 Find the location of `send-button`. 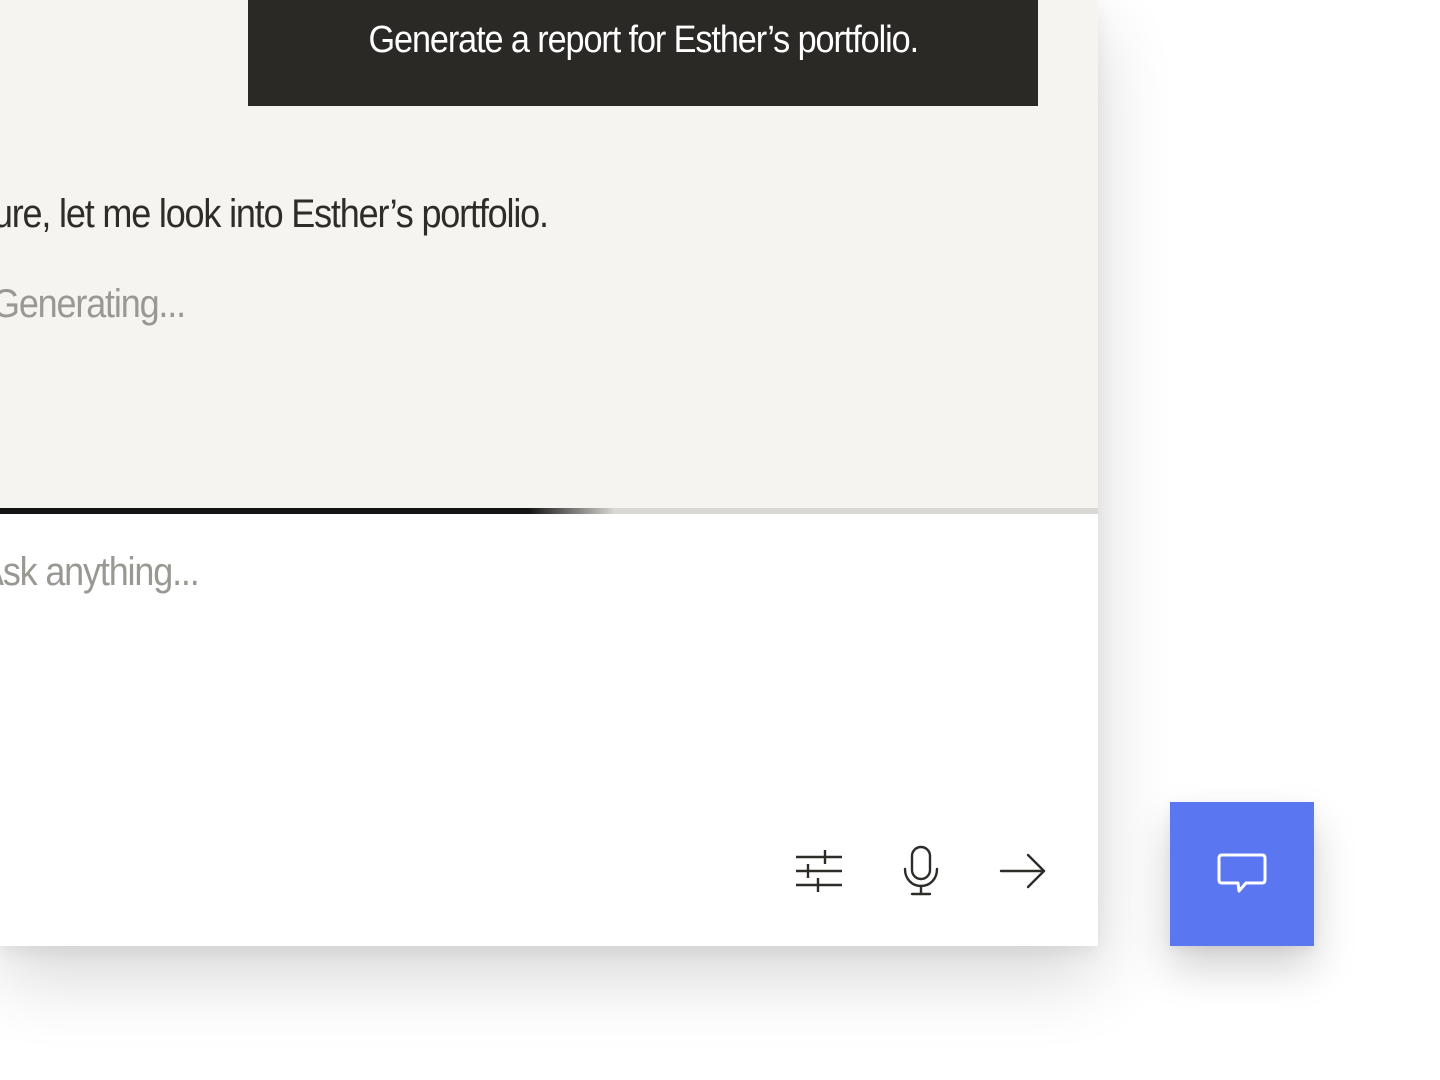

send-button is located at coordinates (1023, 871).